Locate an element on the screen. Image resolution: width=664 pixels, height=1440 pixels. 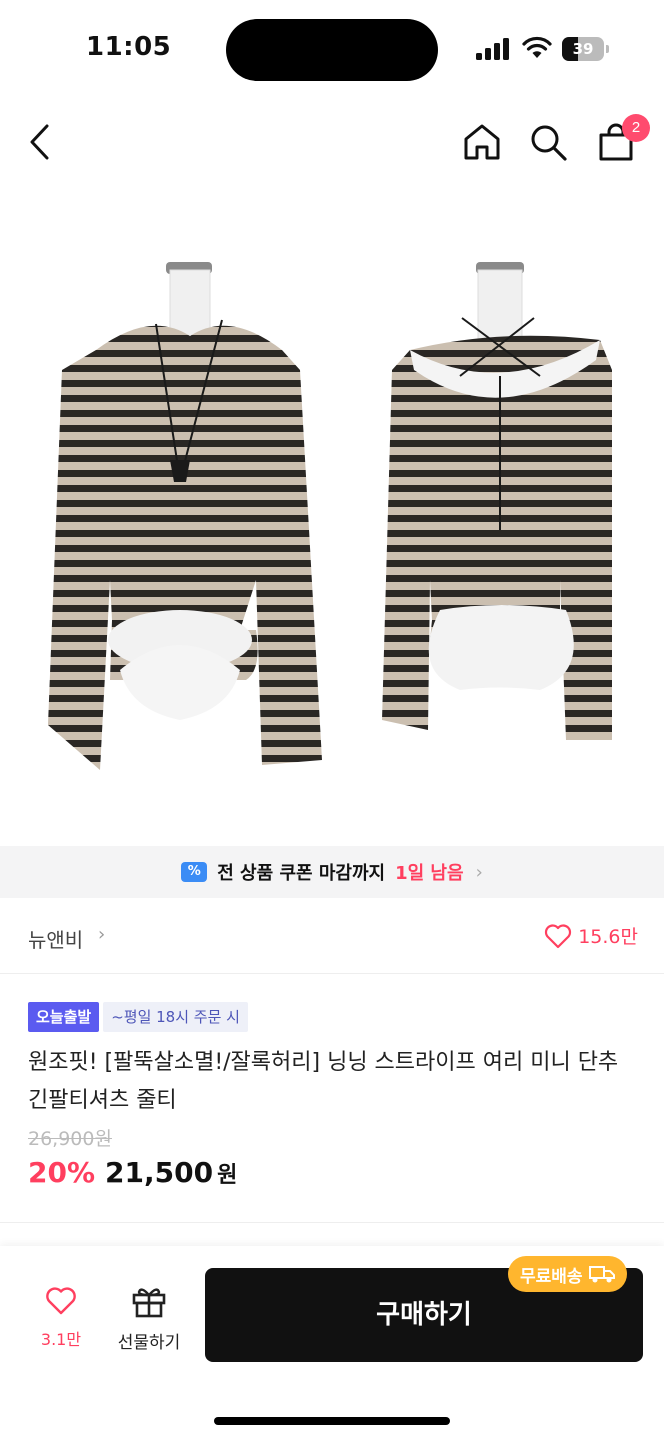
coupon-icon-text: % is located at coordinates (194, 871).